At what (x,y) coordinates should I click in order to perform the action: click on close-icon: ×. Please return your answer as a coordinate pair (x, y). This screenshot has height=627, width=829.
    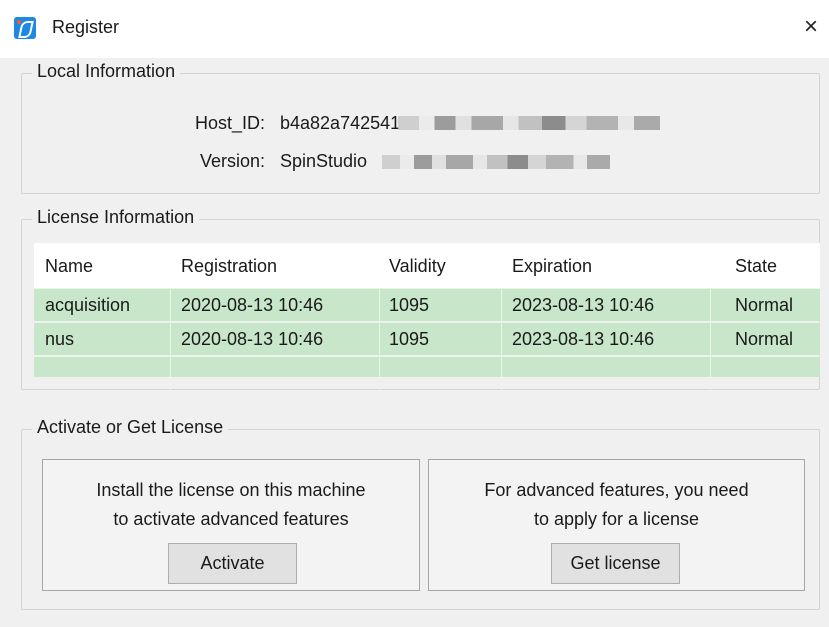
    Looking at the image, I should click on (811, 27).